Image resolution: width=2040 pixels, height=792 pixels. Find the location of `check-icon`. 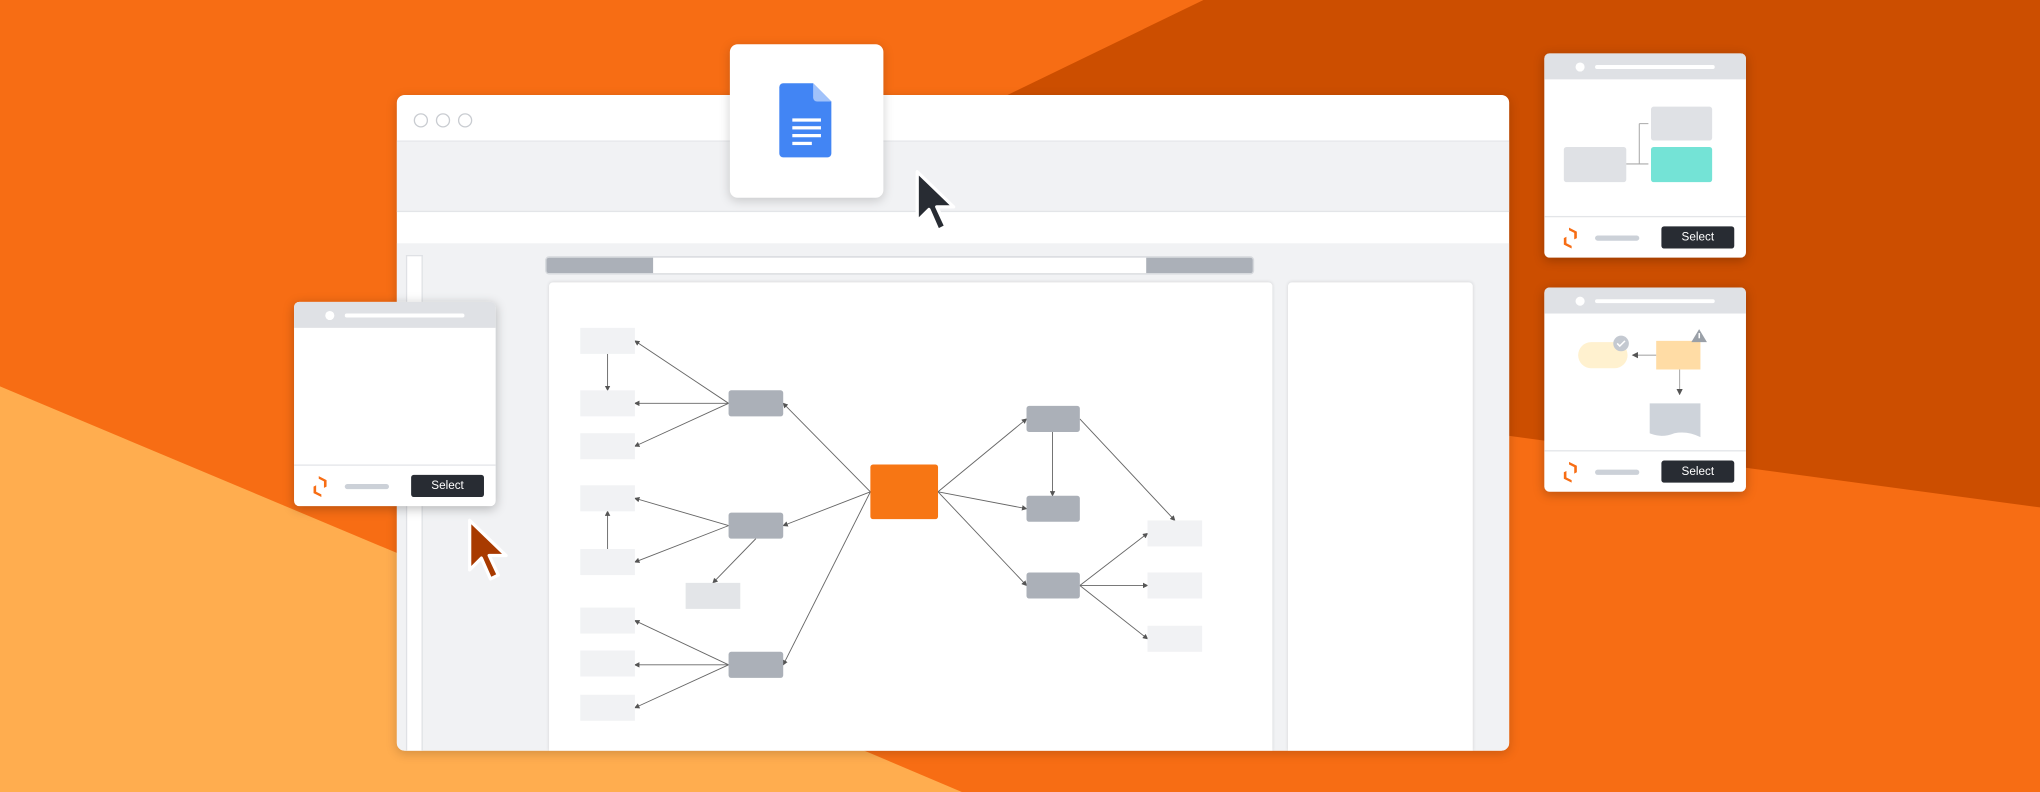

check-icon is located at coordinates (1621, 343).